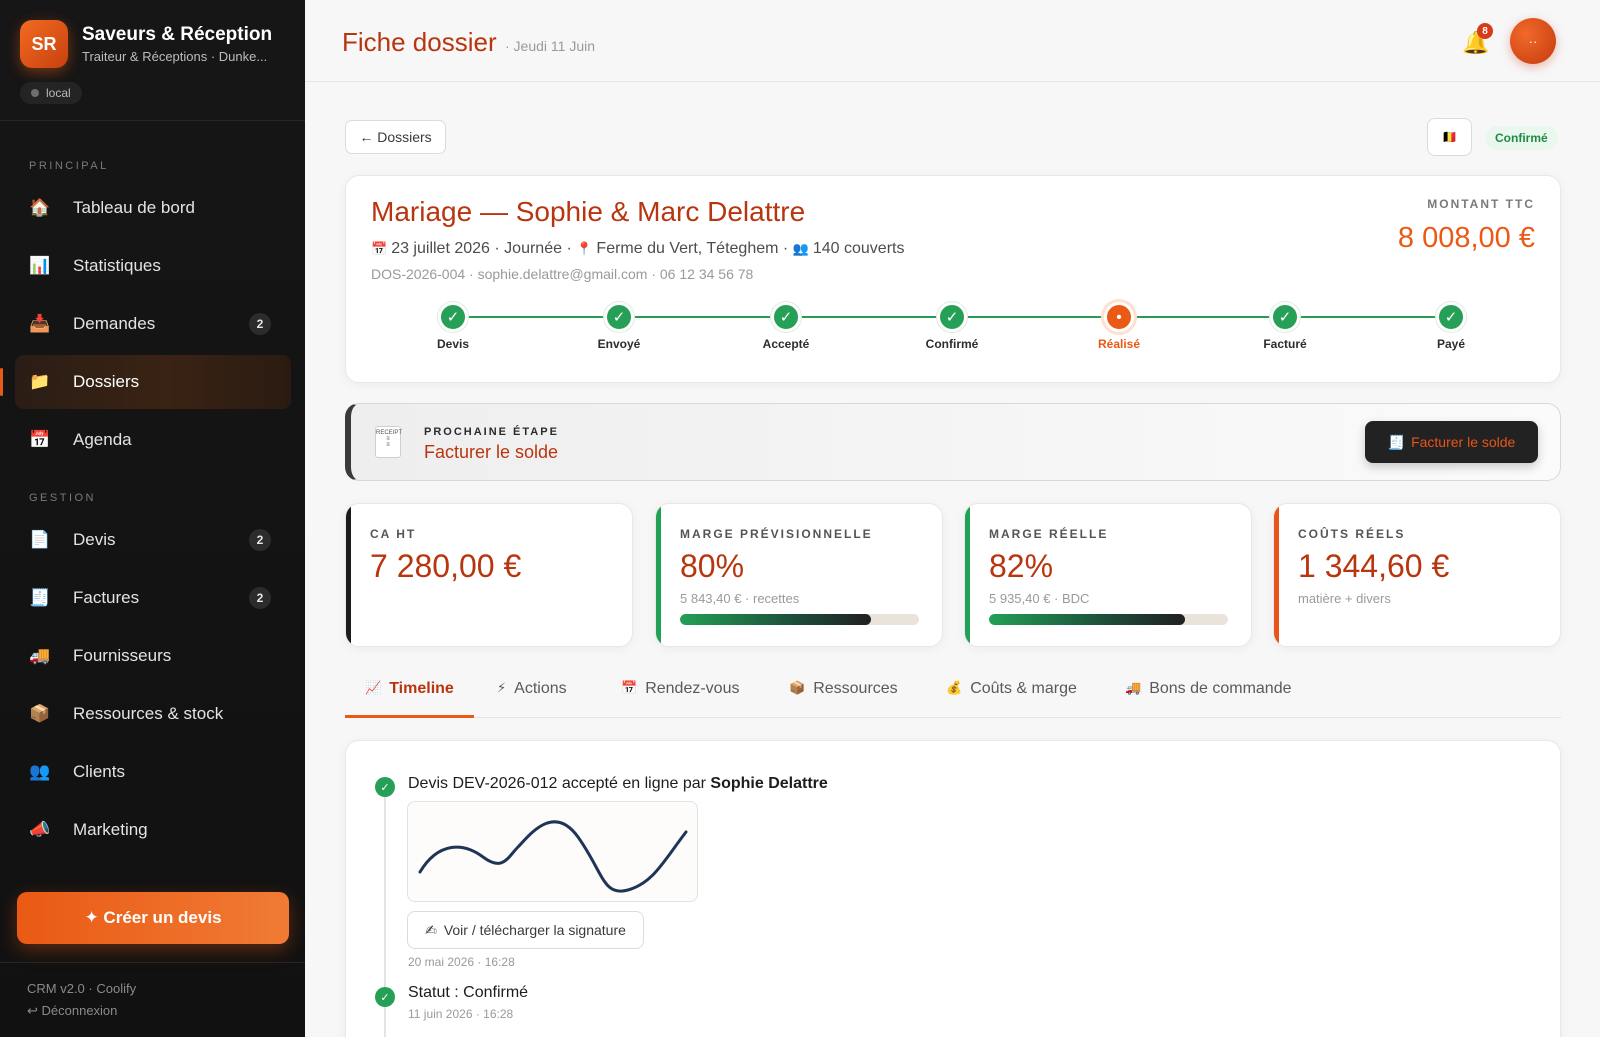 The width and height of the screenshot is (1600, 1037). I want to click on tab-rendez-vous: 📅 Rendez-vous, so click(680, 699).